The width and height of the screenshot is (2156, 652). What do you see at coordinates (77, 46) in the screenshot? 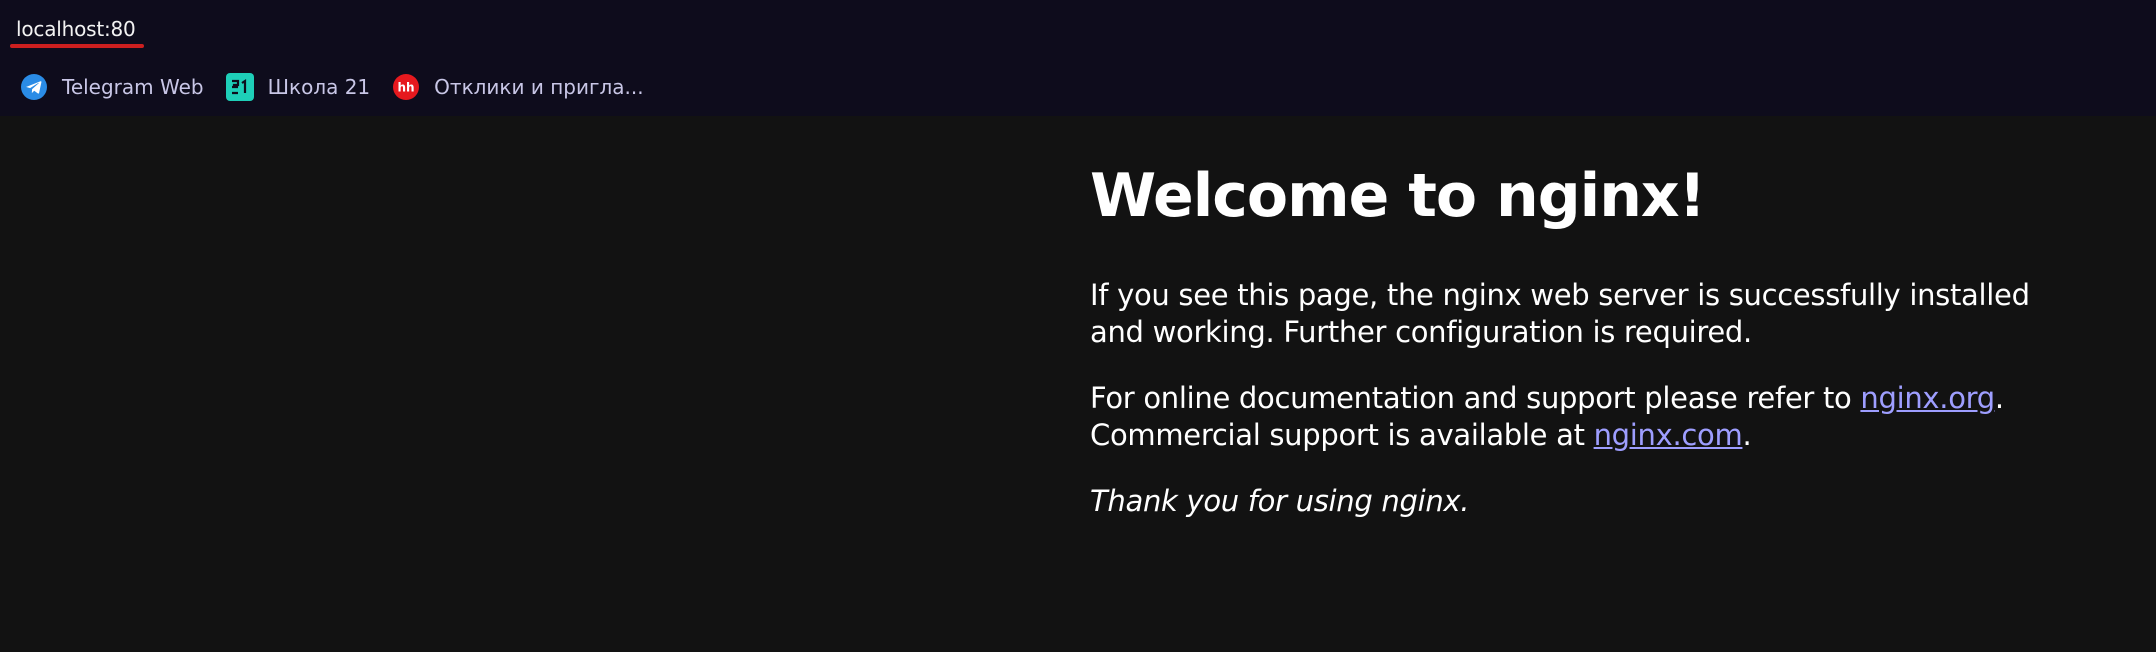
I see `address-underline` at bounding box center [77, 46].